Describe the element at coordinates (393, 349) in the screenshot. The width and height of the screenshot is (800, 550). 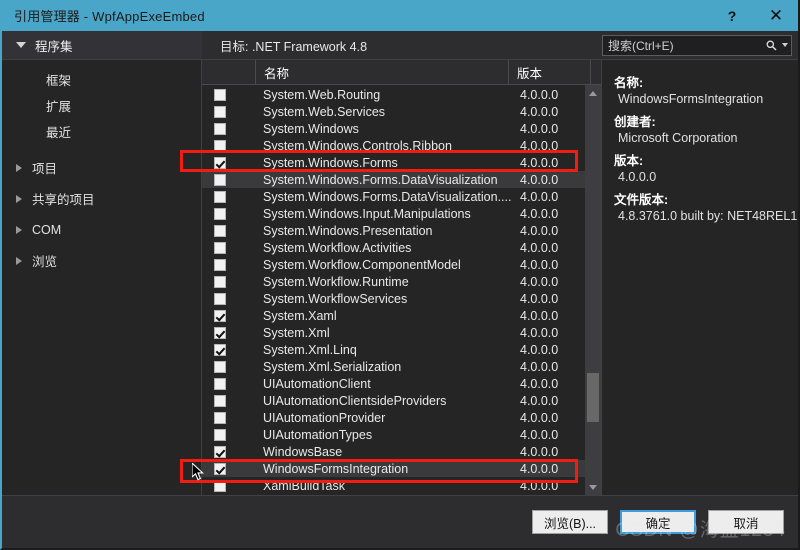
I see `table-row: System.Xml.Linq 4.0.0.0` at that location.